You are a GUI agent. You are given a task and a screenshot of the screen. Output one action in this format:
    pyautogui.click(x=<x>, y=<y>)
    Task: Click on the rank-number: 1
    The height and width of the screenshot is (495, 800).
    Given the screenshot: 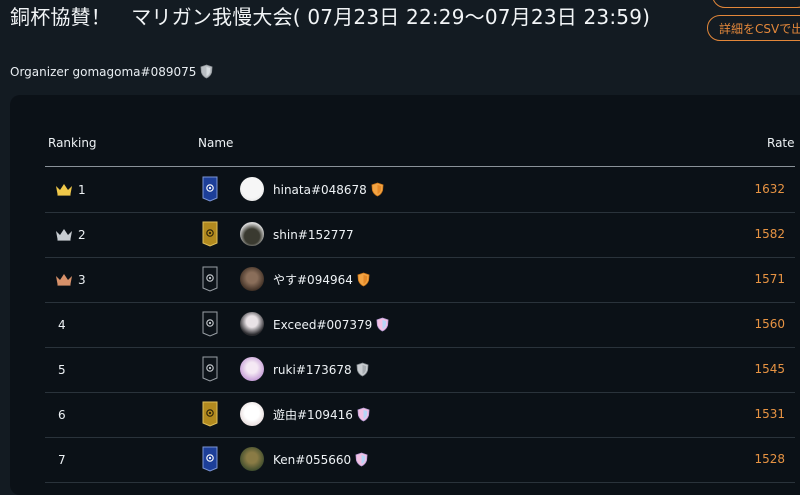 What is the action you would take?
    pyautogui.click(x=82, y=189)
    